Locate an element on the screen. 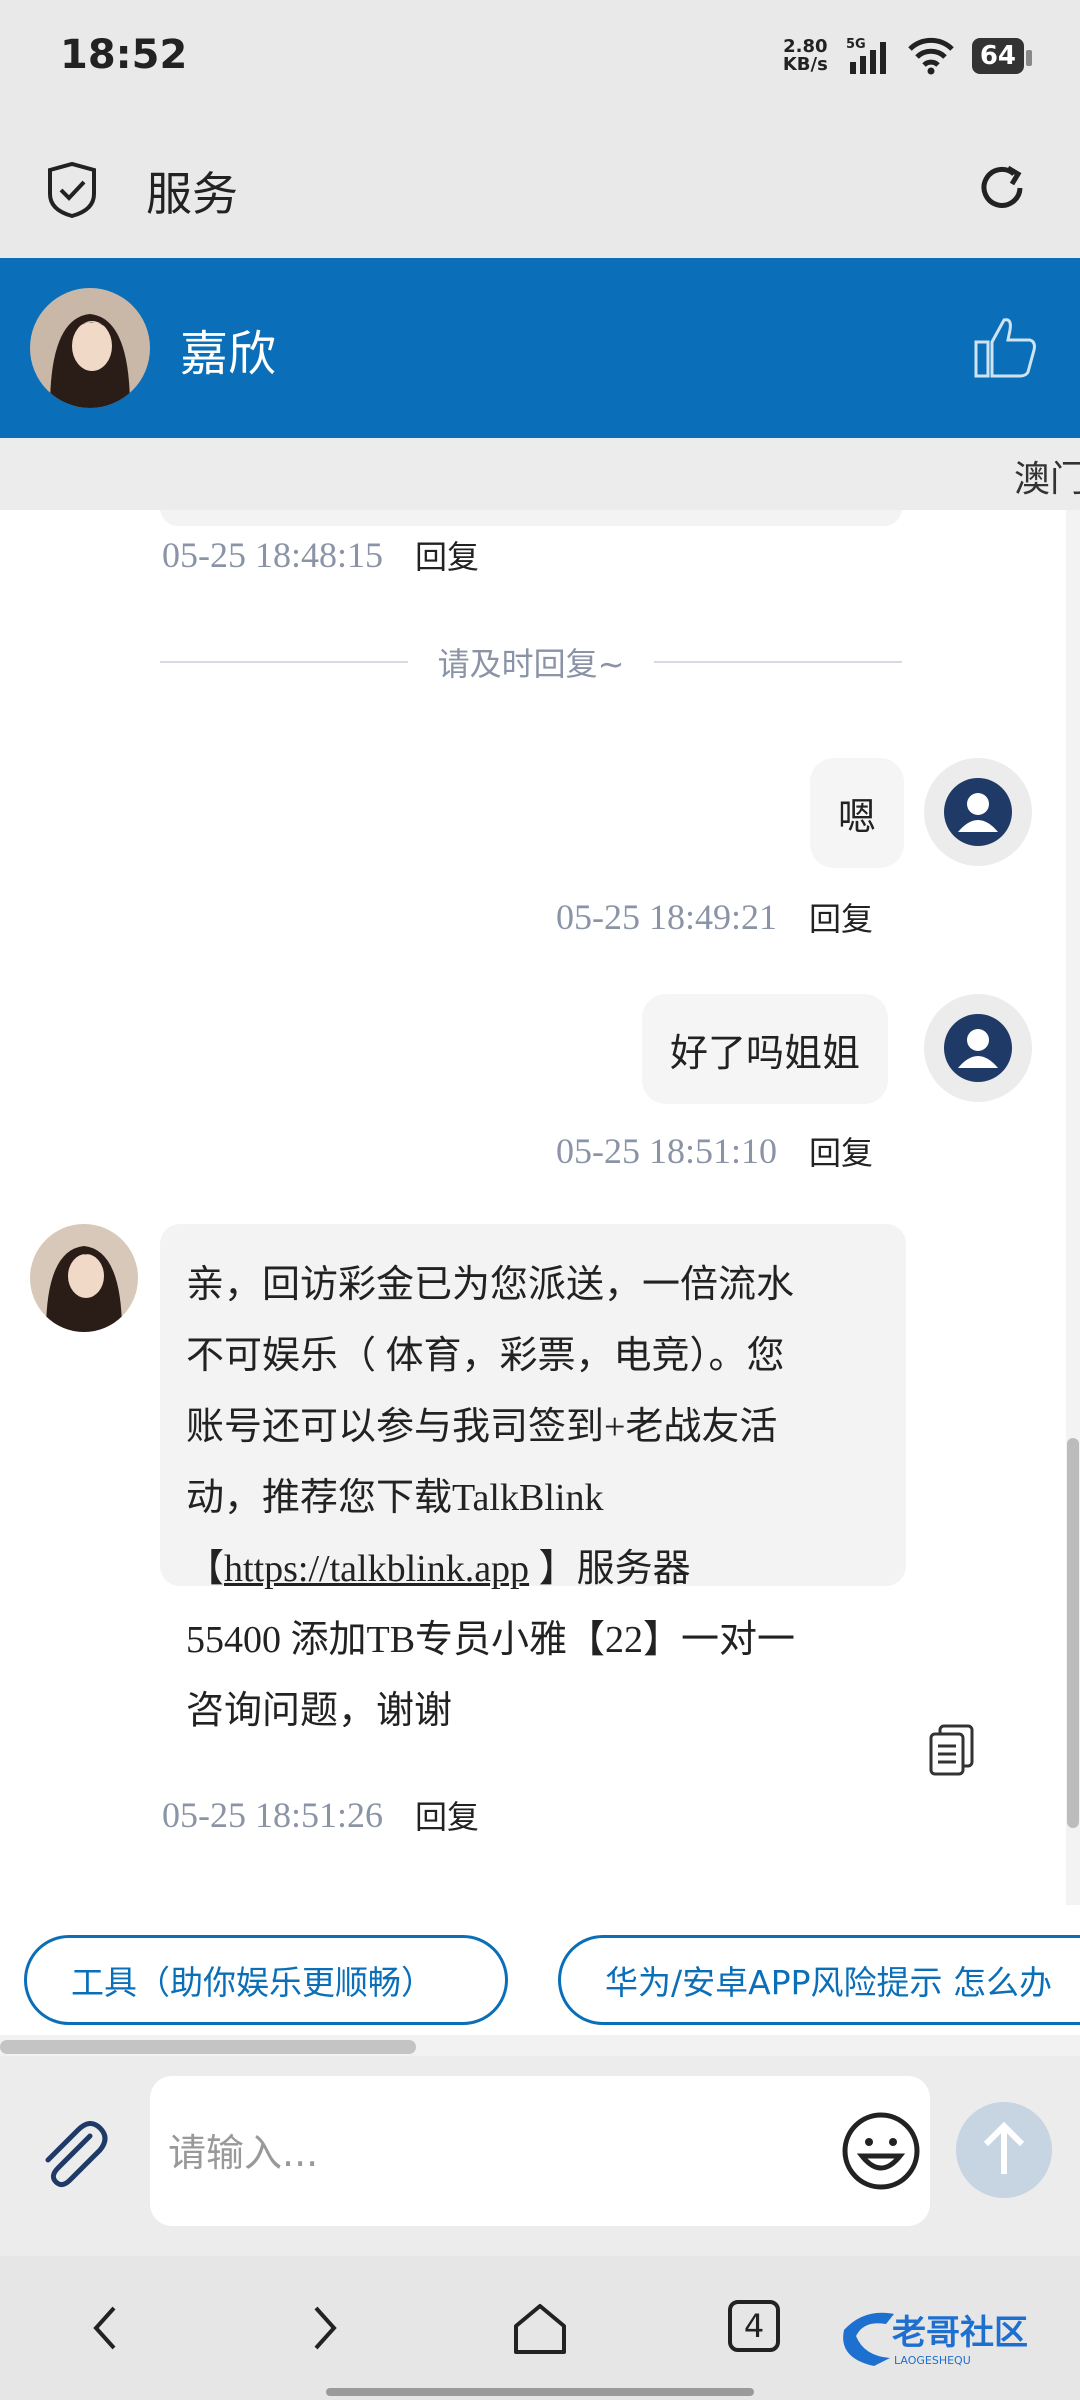 The height and width of the screenshot is (2400, 1080). message-text: 嗯 is located at coordinates (857, 816).